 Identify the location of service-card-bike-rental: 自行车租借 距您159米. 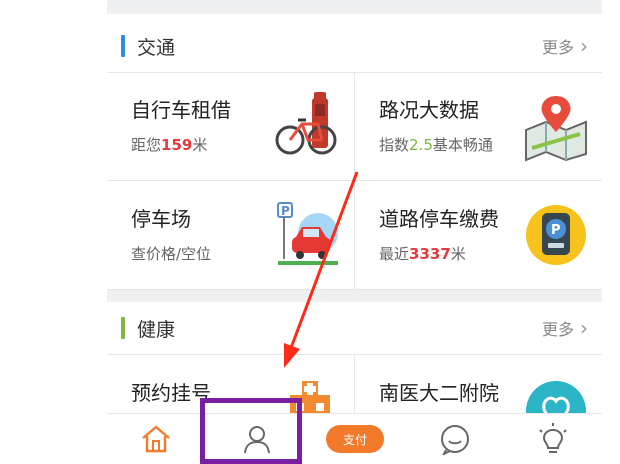
(230, 126).